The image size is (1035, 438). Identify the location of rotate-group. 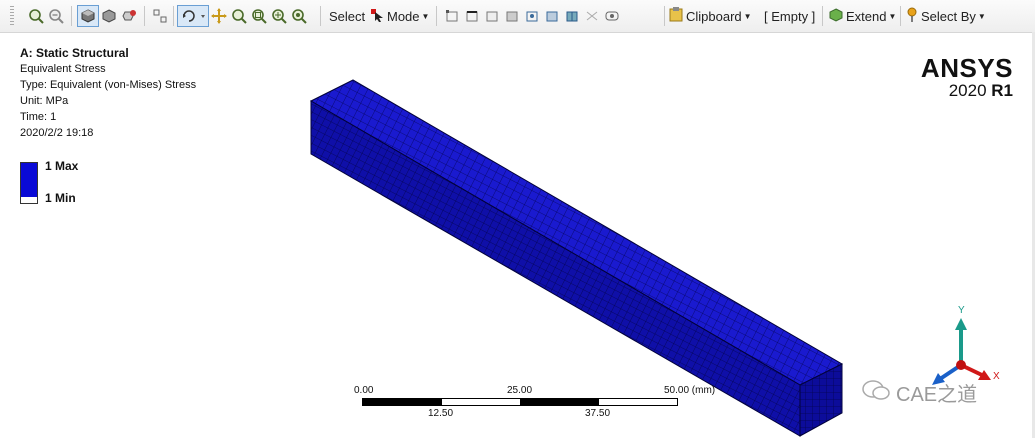
(243, 16).